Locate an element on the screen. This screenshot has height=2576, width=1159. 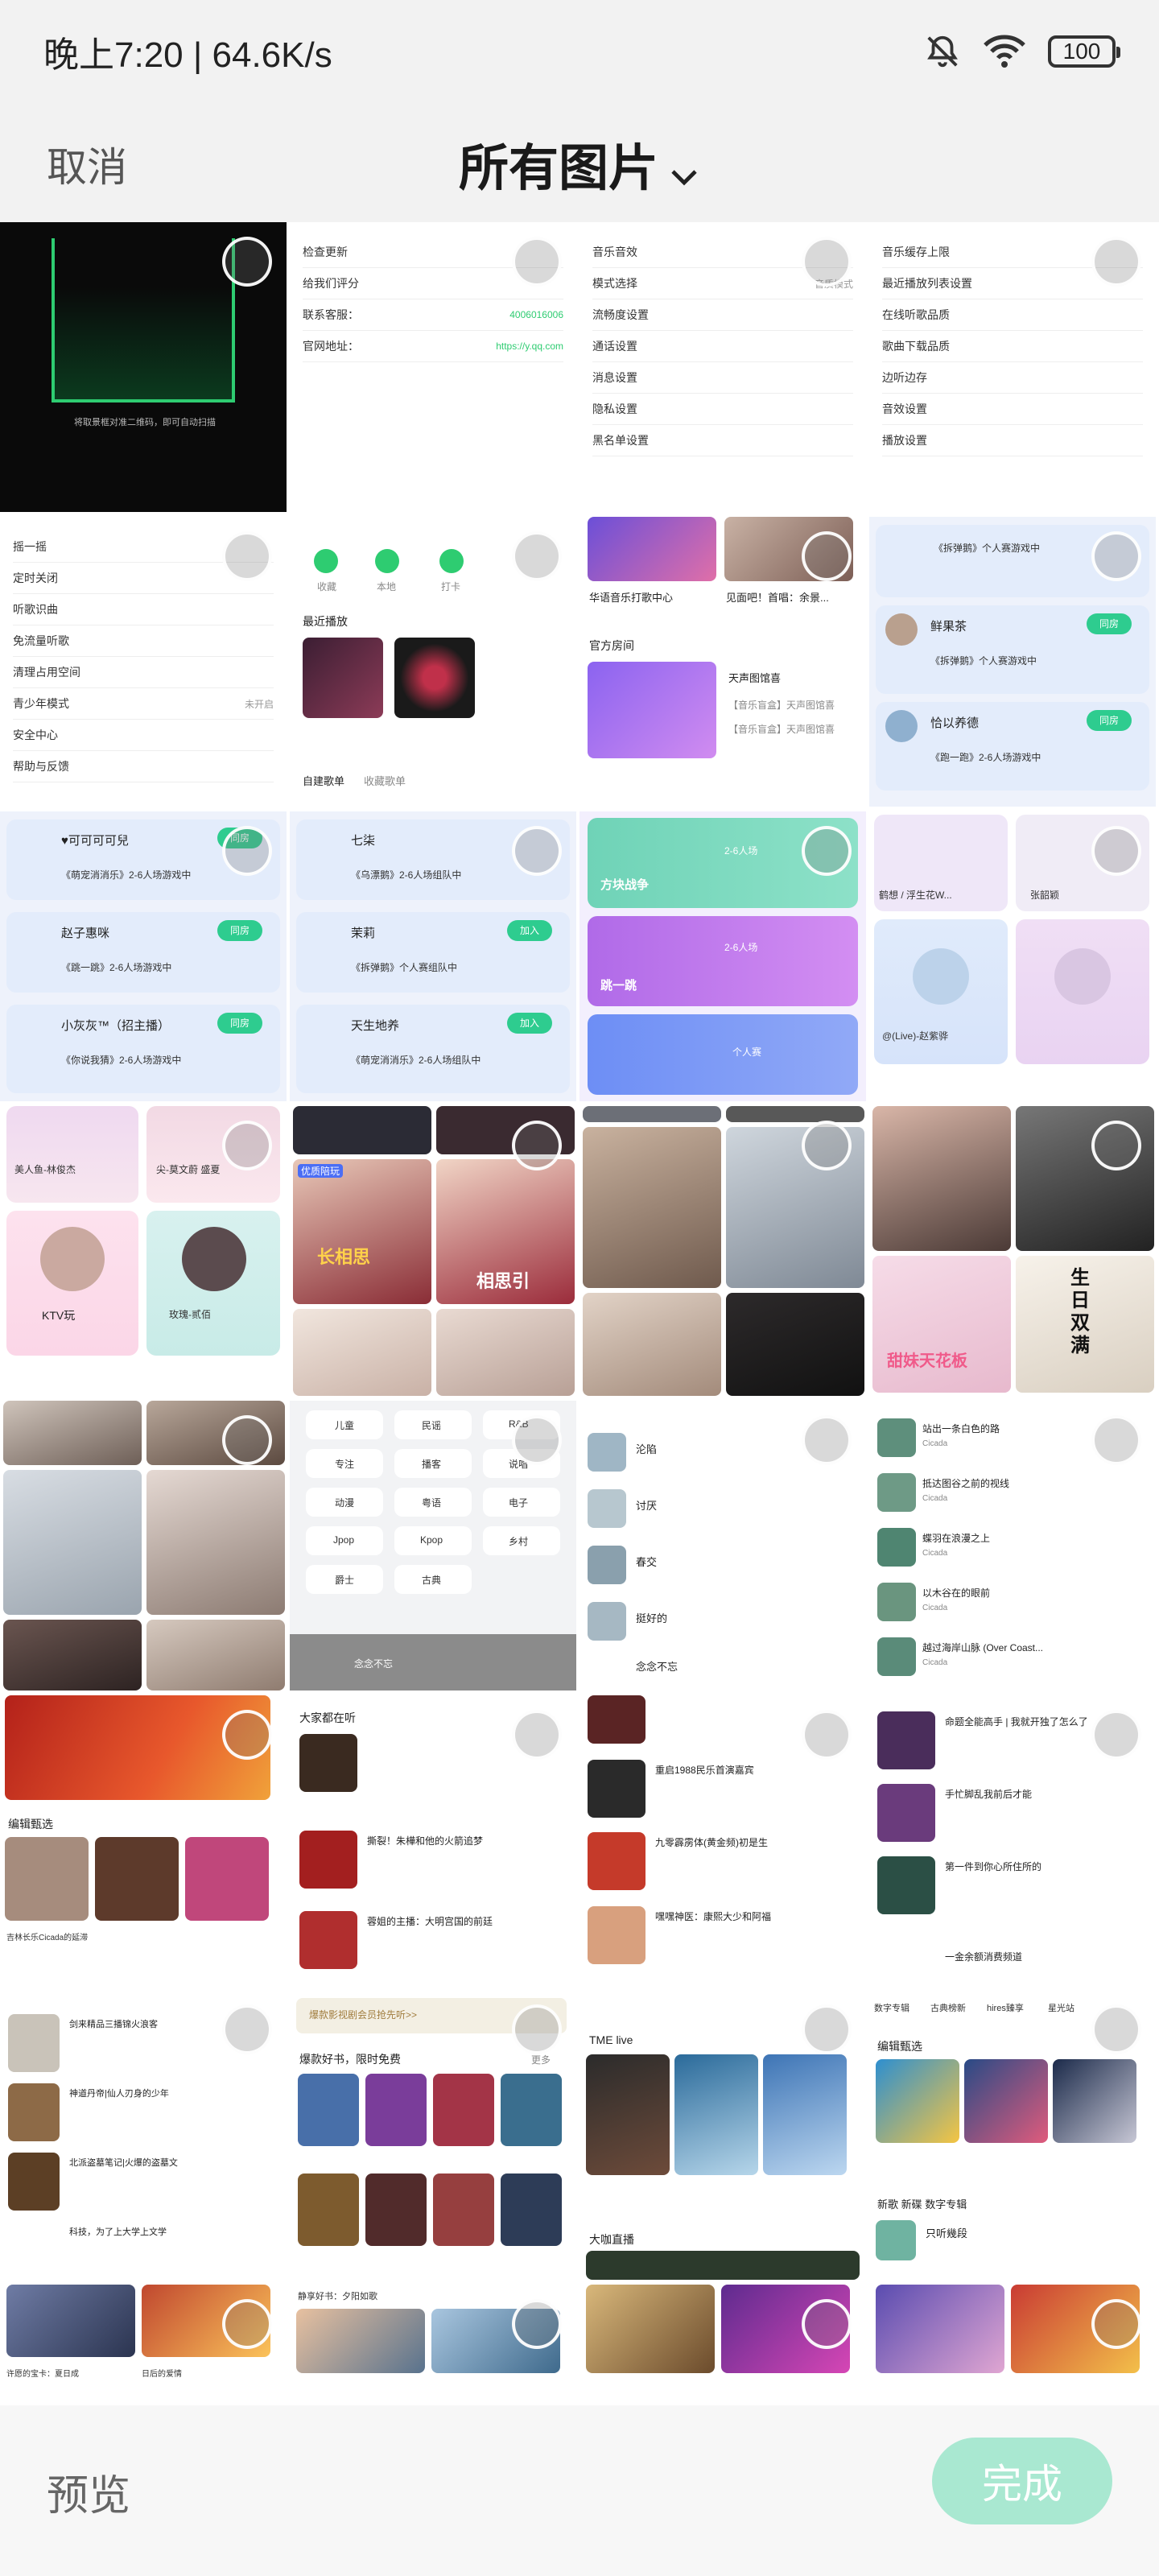
settings-row: 黑名单设置 is located at coordinates (722, 441).